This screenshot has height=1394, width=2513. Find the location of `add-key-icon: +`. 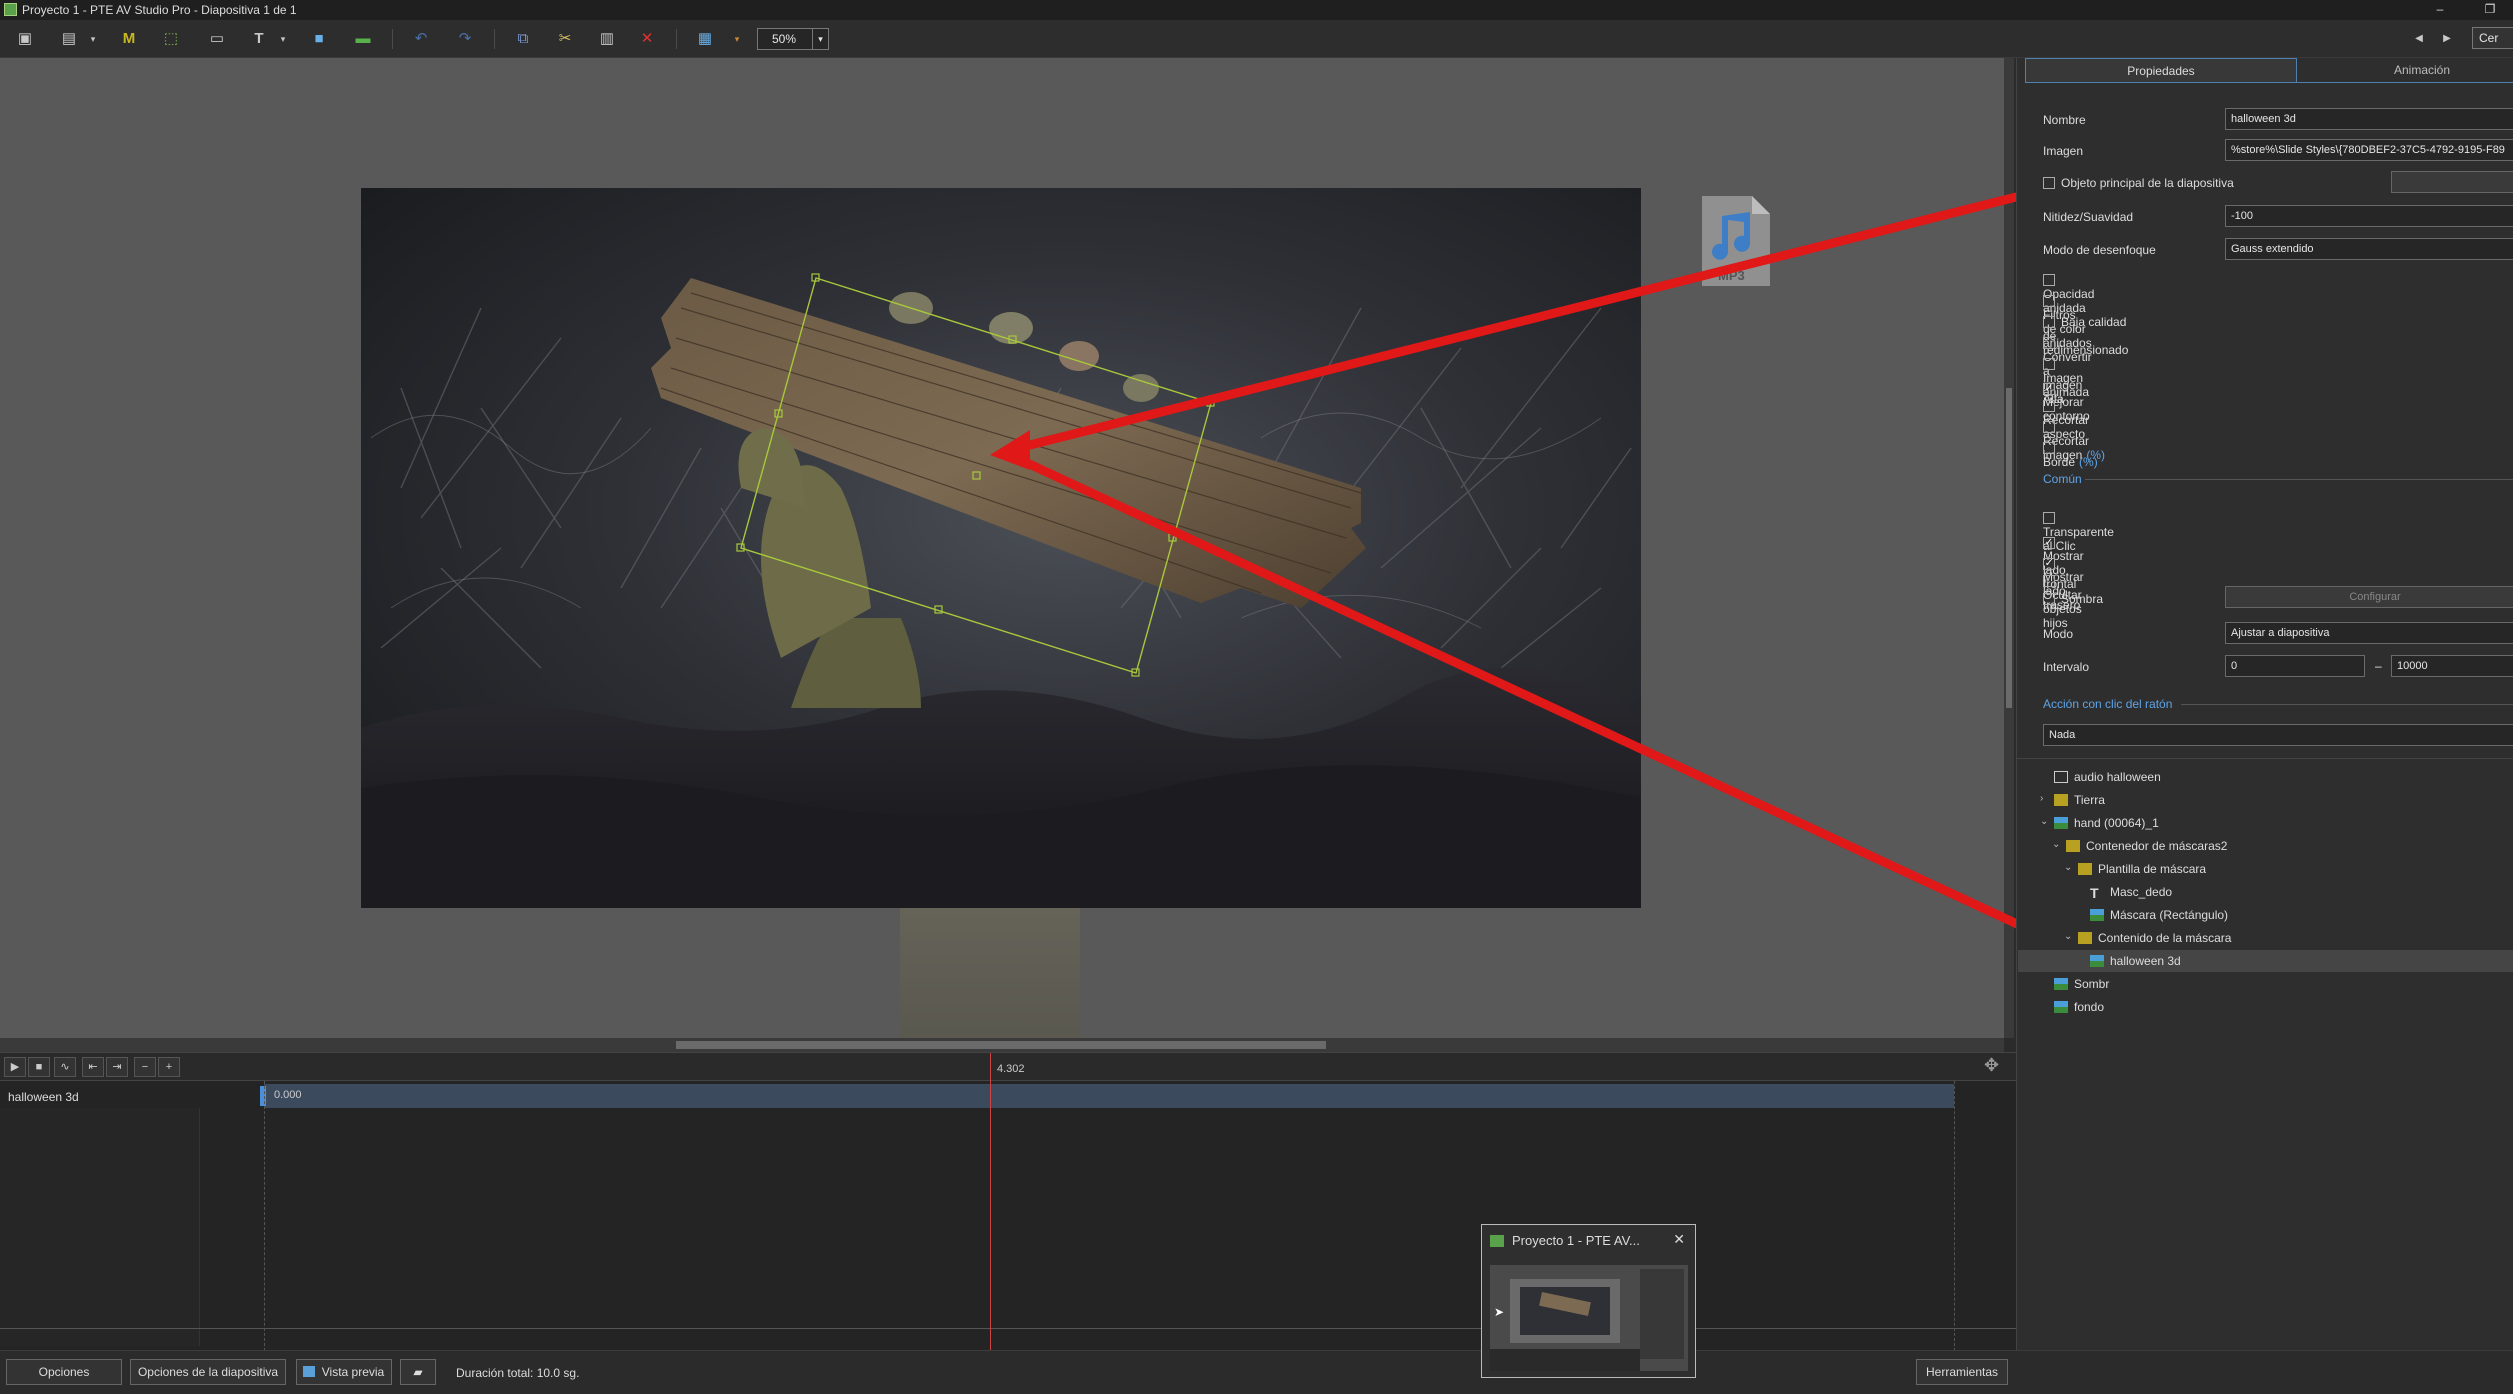

add-key-icon: + is located at coordinates (169, 1067).